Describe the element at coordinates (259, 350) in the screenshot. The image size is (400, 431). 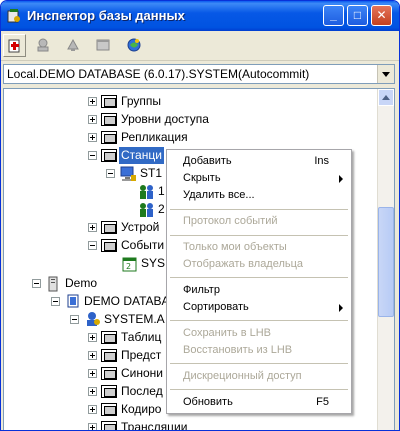
I see `menu-item-restore-lhb: Восстановить из LHB` at that location.